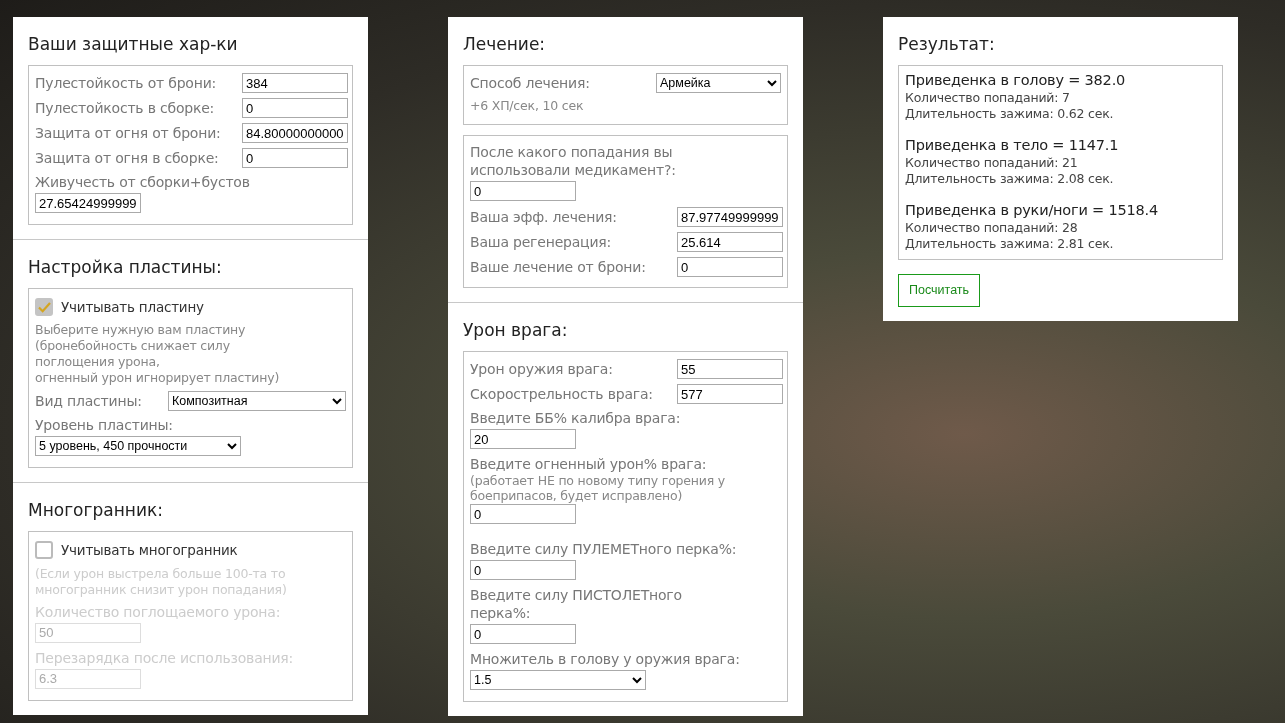 The height and width of the screenshot is (723, 1285). Describe the element at coordinates (523, 439) in the screenshot. I see `input-field: 20` at that location.